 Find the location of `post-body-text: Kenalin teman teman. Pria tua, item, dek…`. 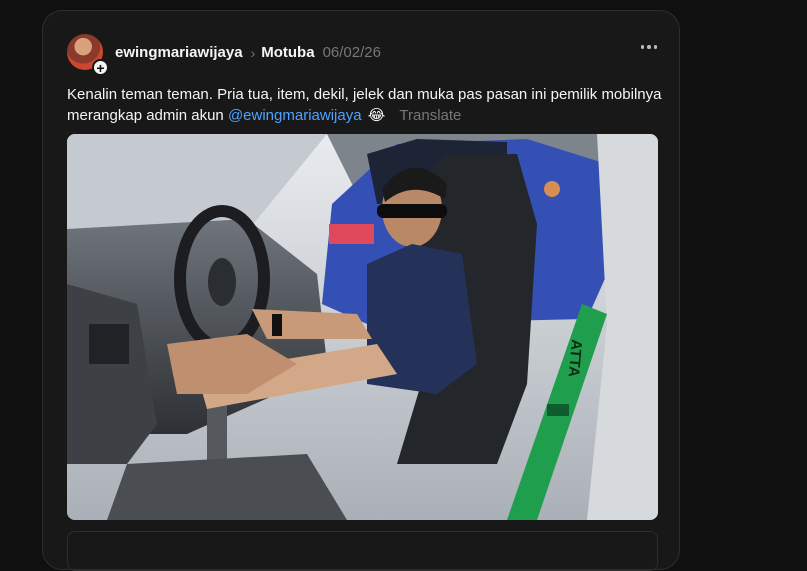

post-body-text: Kenalin teman teman. Pria tua, item, dek… is located at coordinates (364, 105).